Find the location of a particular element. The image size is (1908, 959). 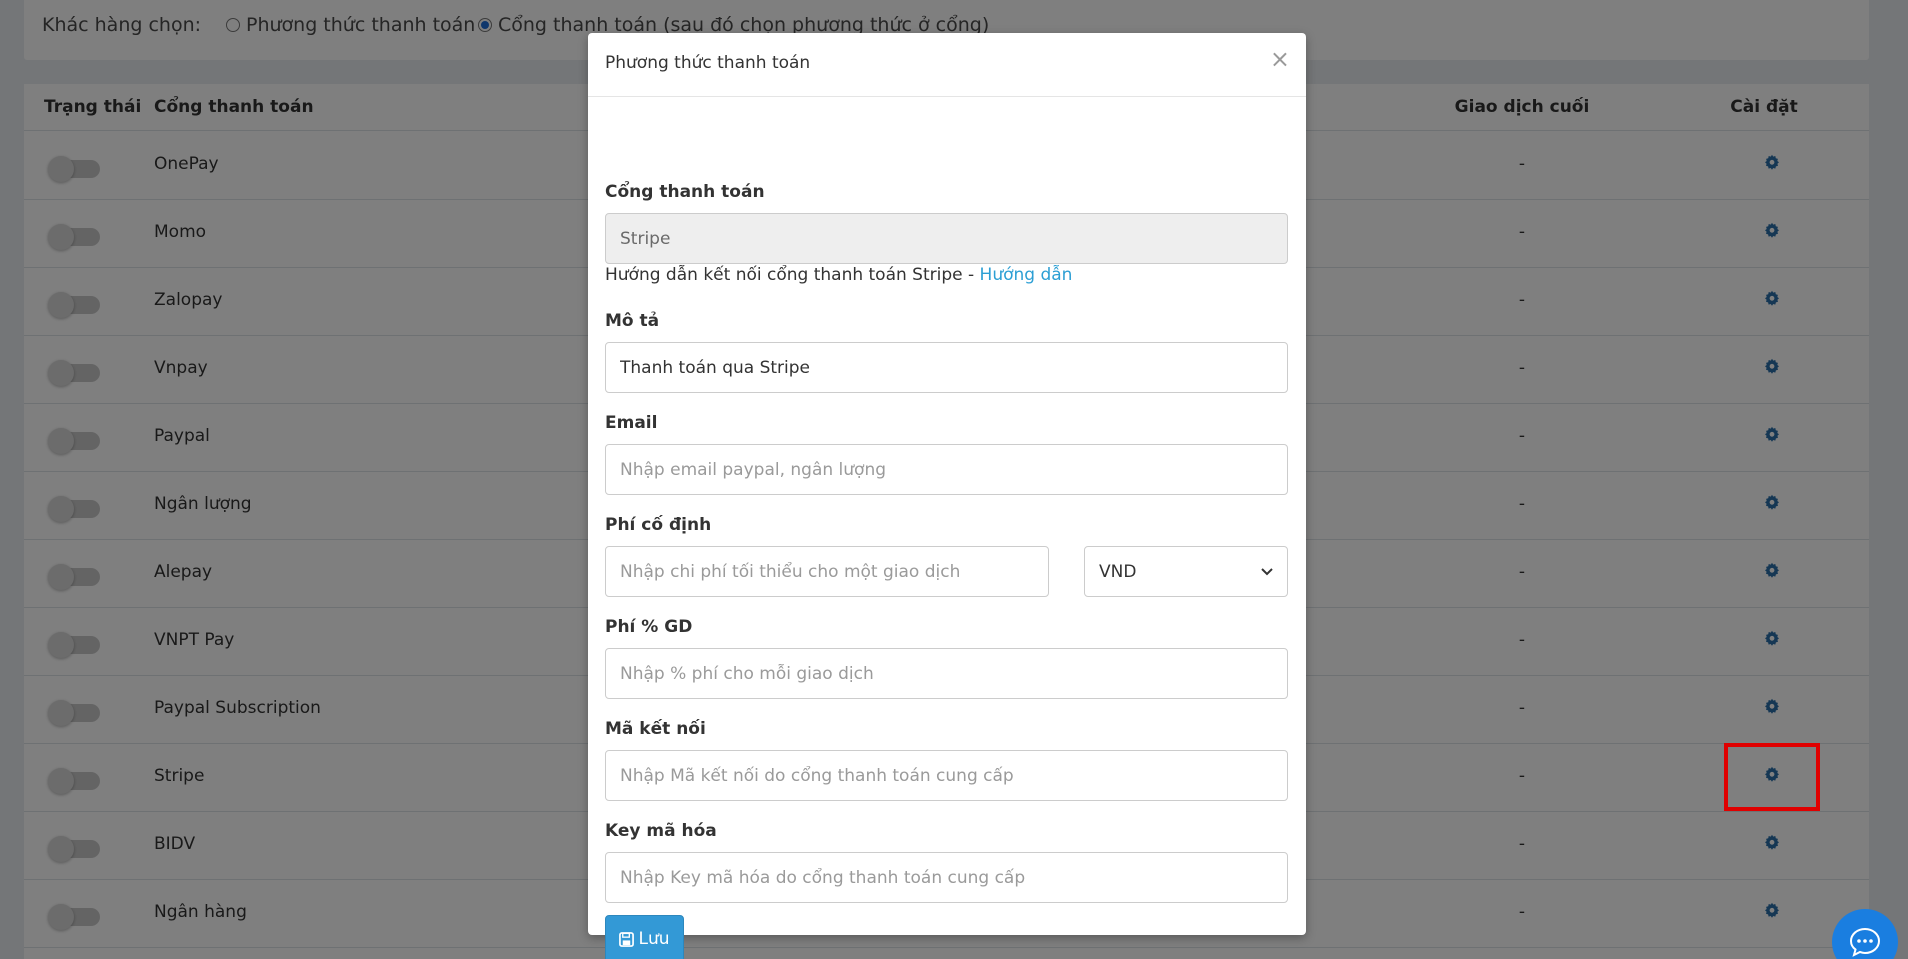

currency-select: VND is located at coordinates (1186, 571).